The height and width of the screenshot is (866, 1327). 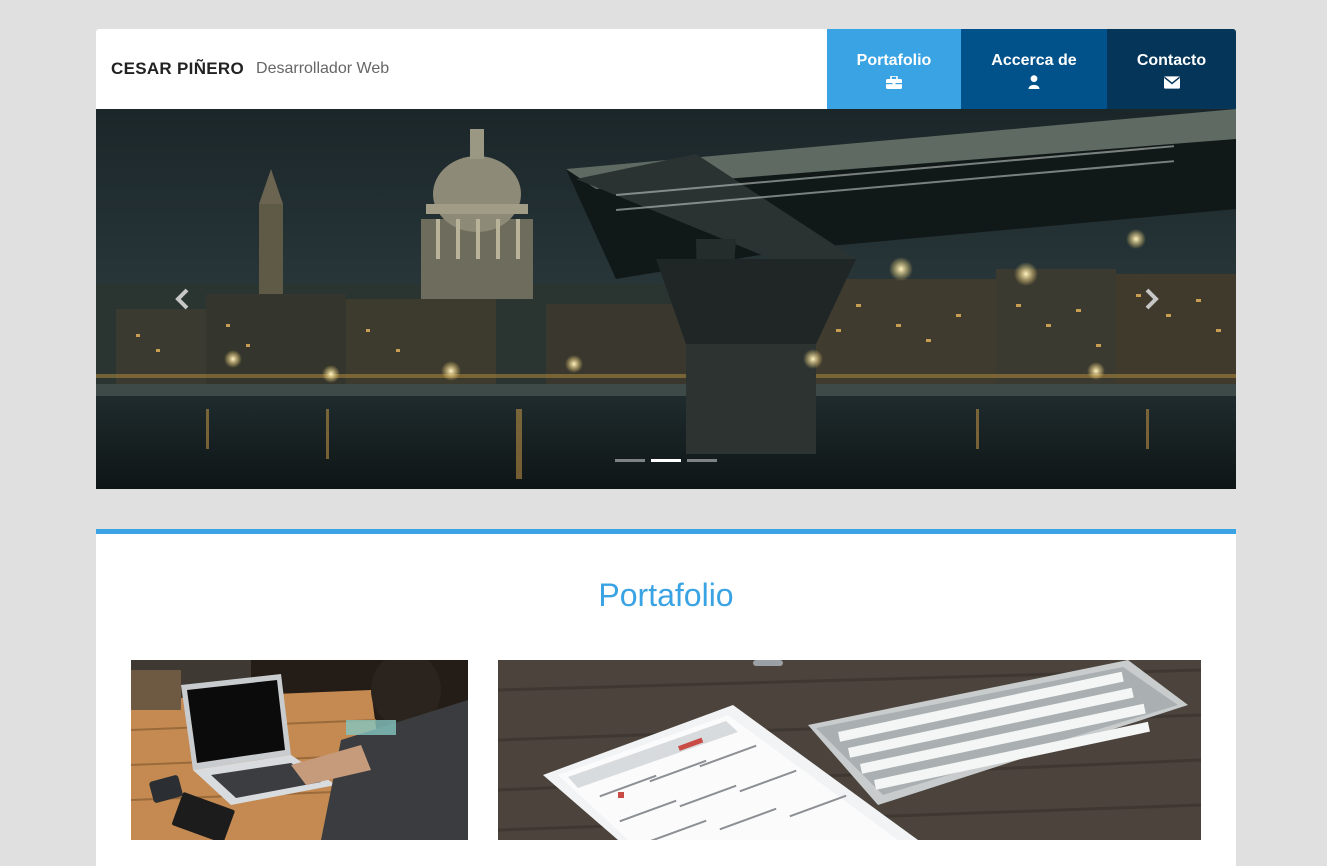 I want to click on portfolio-title: Portafolio, so click(x=666, y=595).